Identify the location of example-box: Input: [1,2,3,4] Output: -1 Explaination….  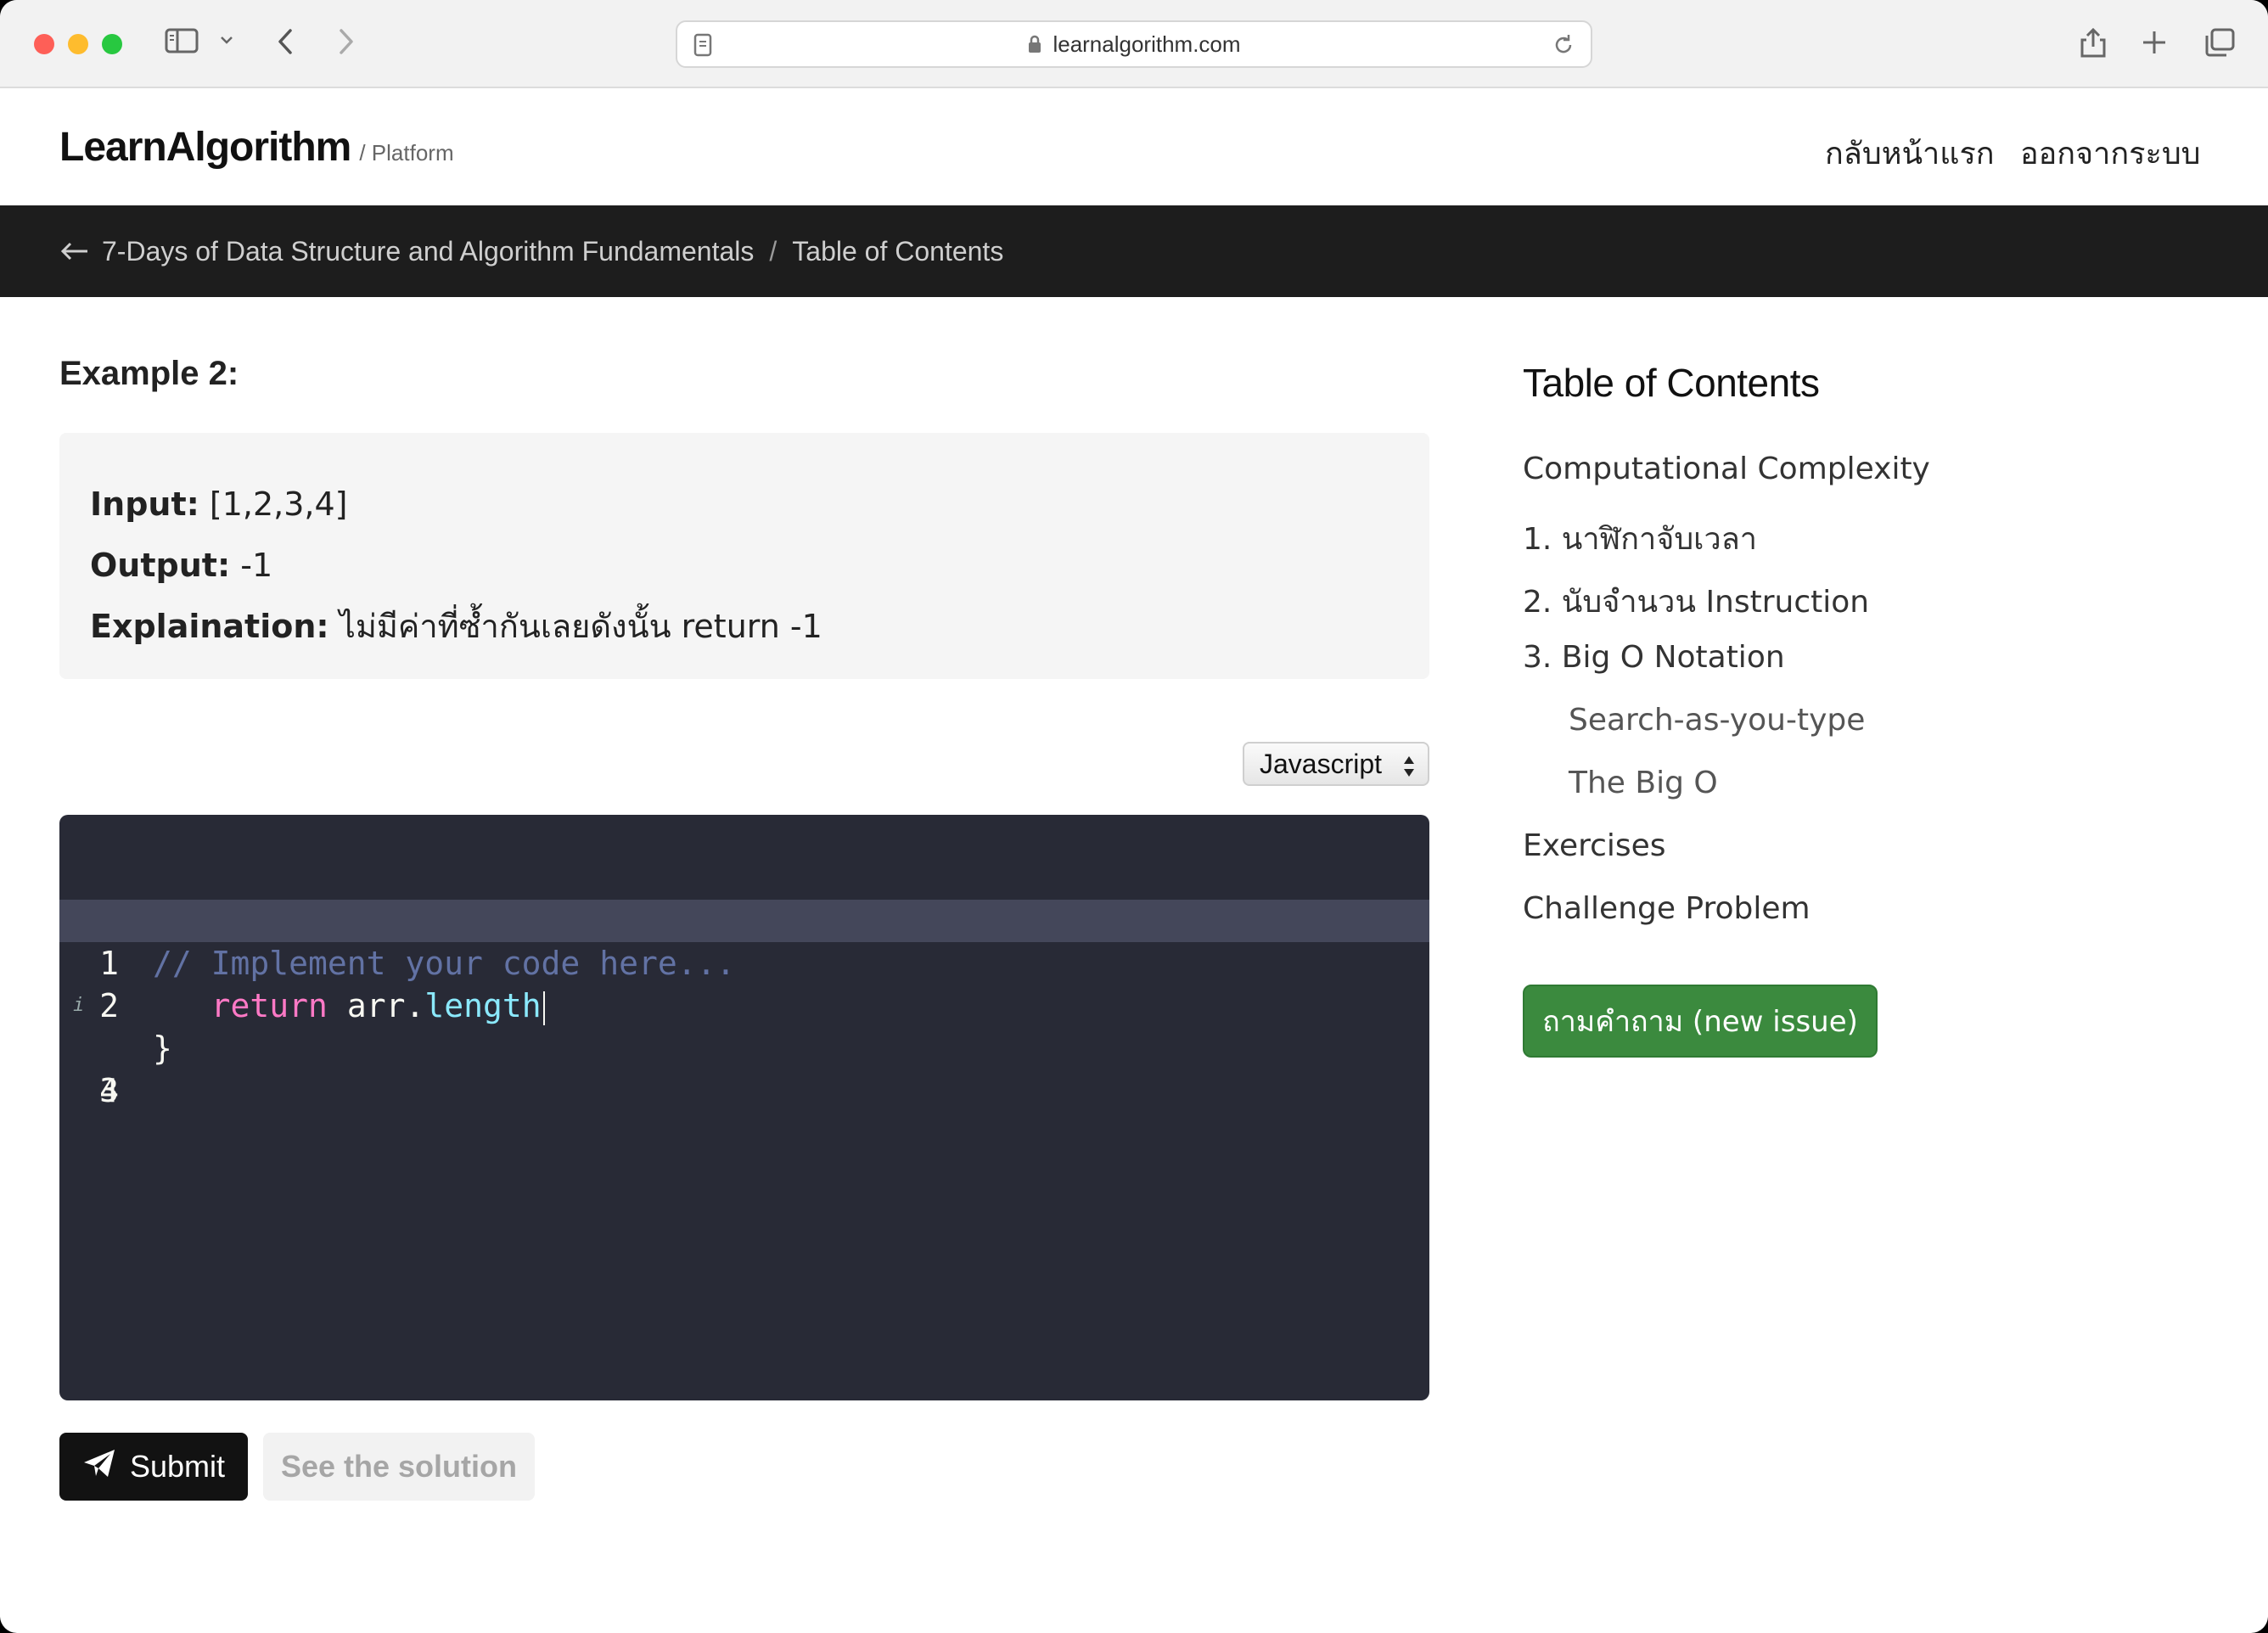
(744, 556).